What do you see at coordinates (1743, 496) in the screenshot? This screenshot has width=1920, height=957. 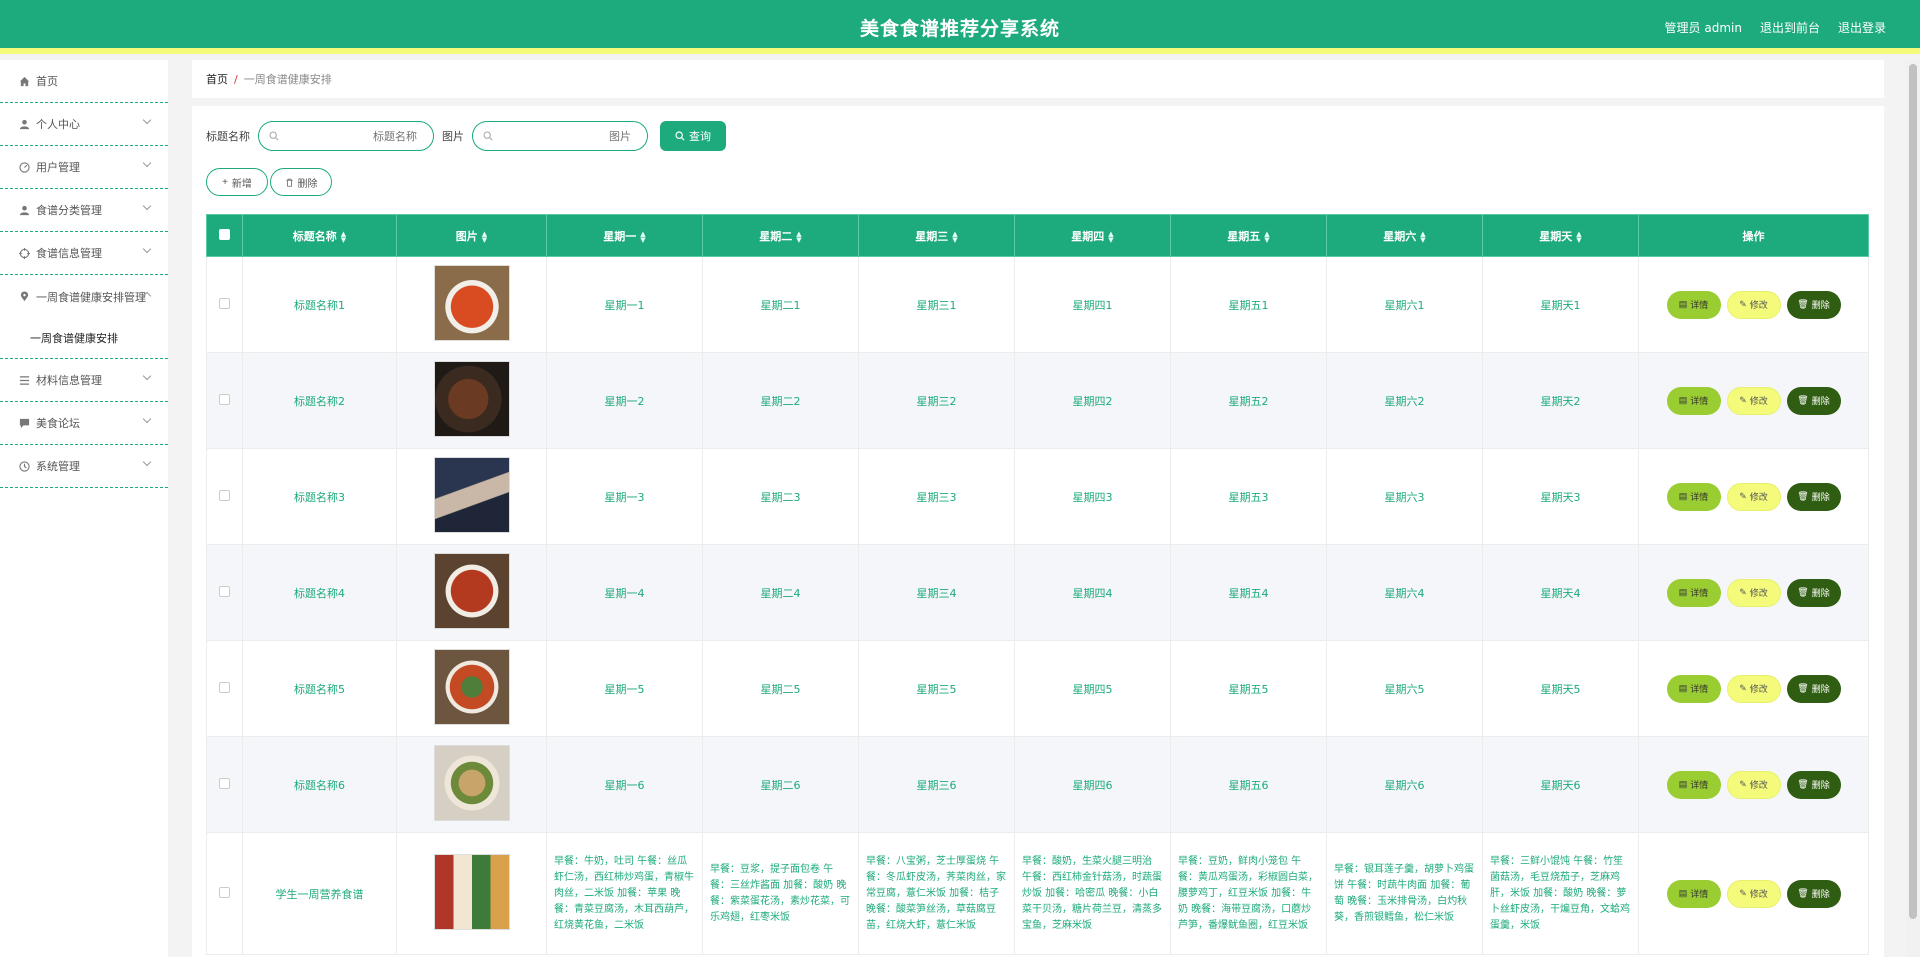 I see `pencil-icon: ✎` at bounding box center [1743, 496].